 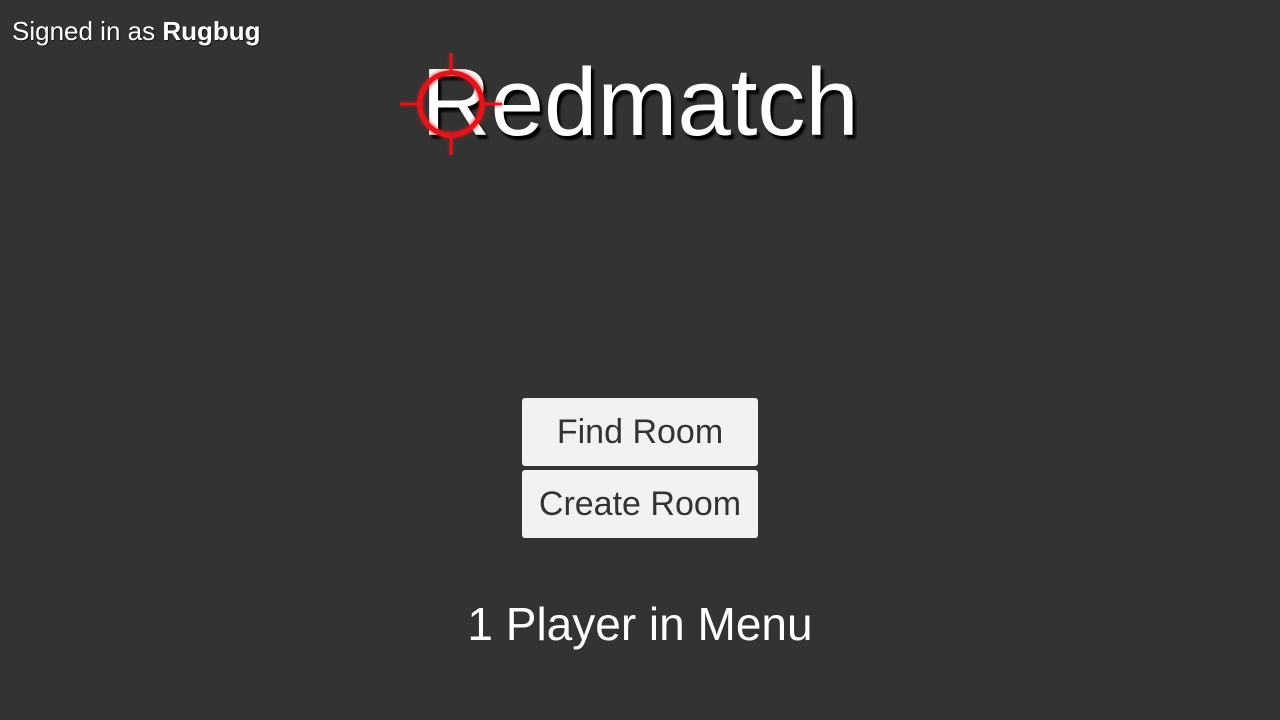 What do you see at coordinates (640, 102) in the screenshot?
I see `game-title: Redmatch` at bounding box center [640, 102].